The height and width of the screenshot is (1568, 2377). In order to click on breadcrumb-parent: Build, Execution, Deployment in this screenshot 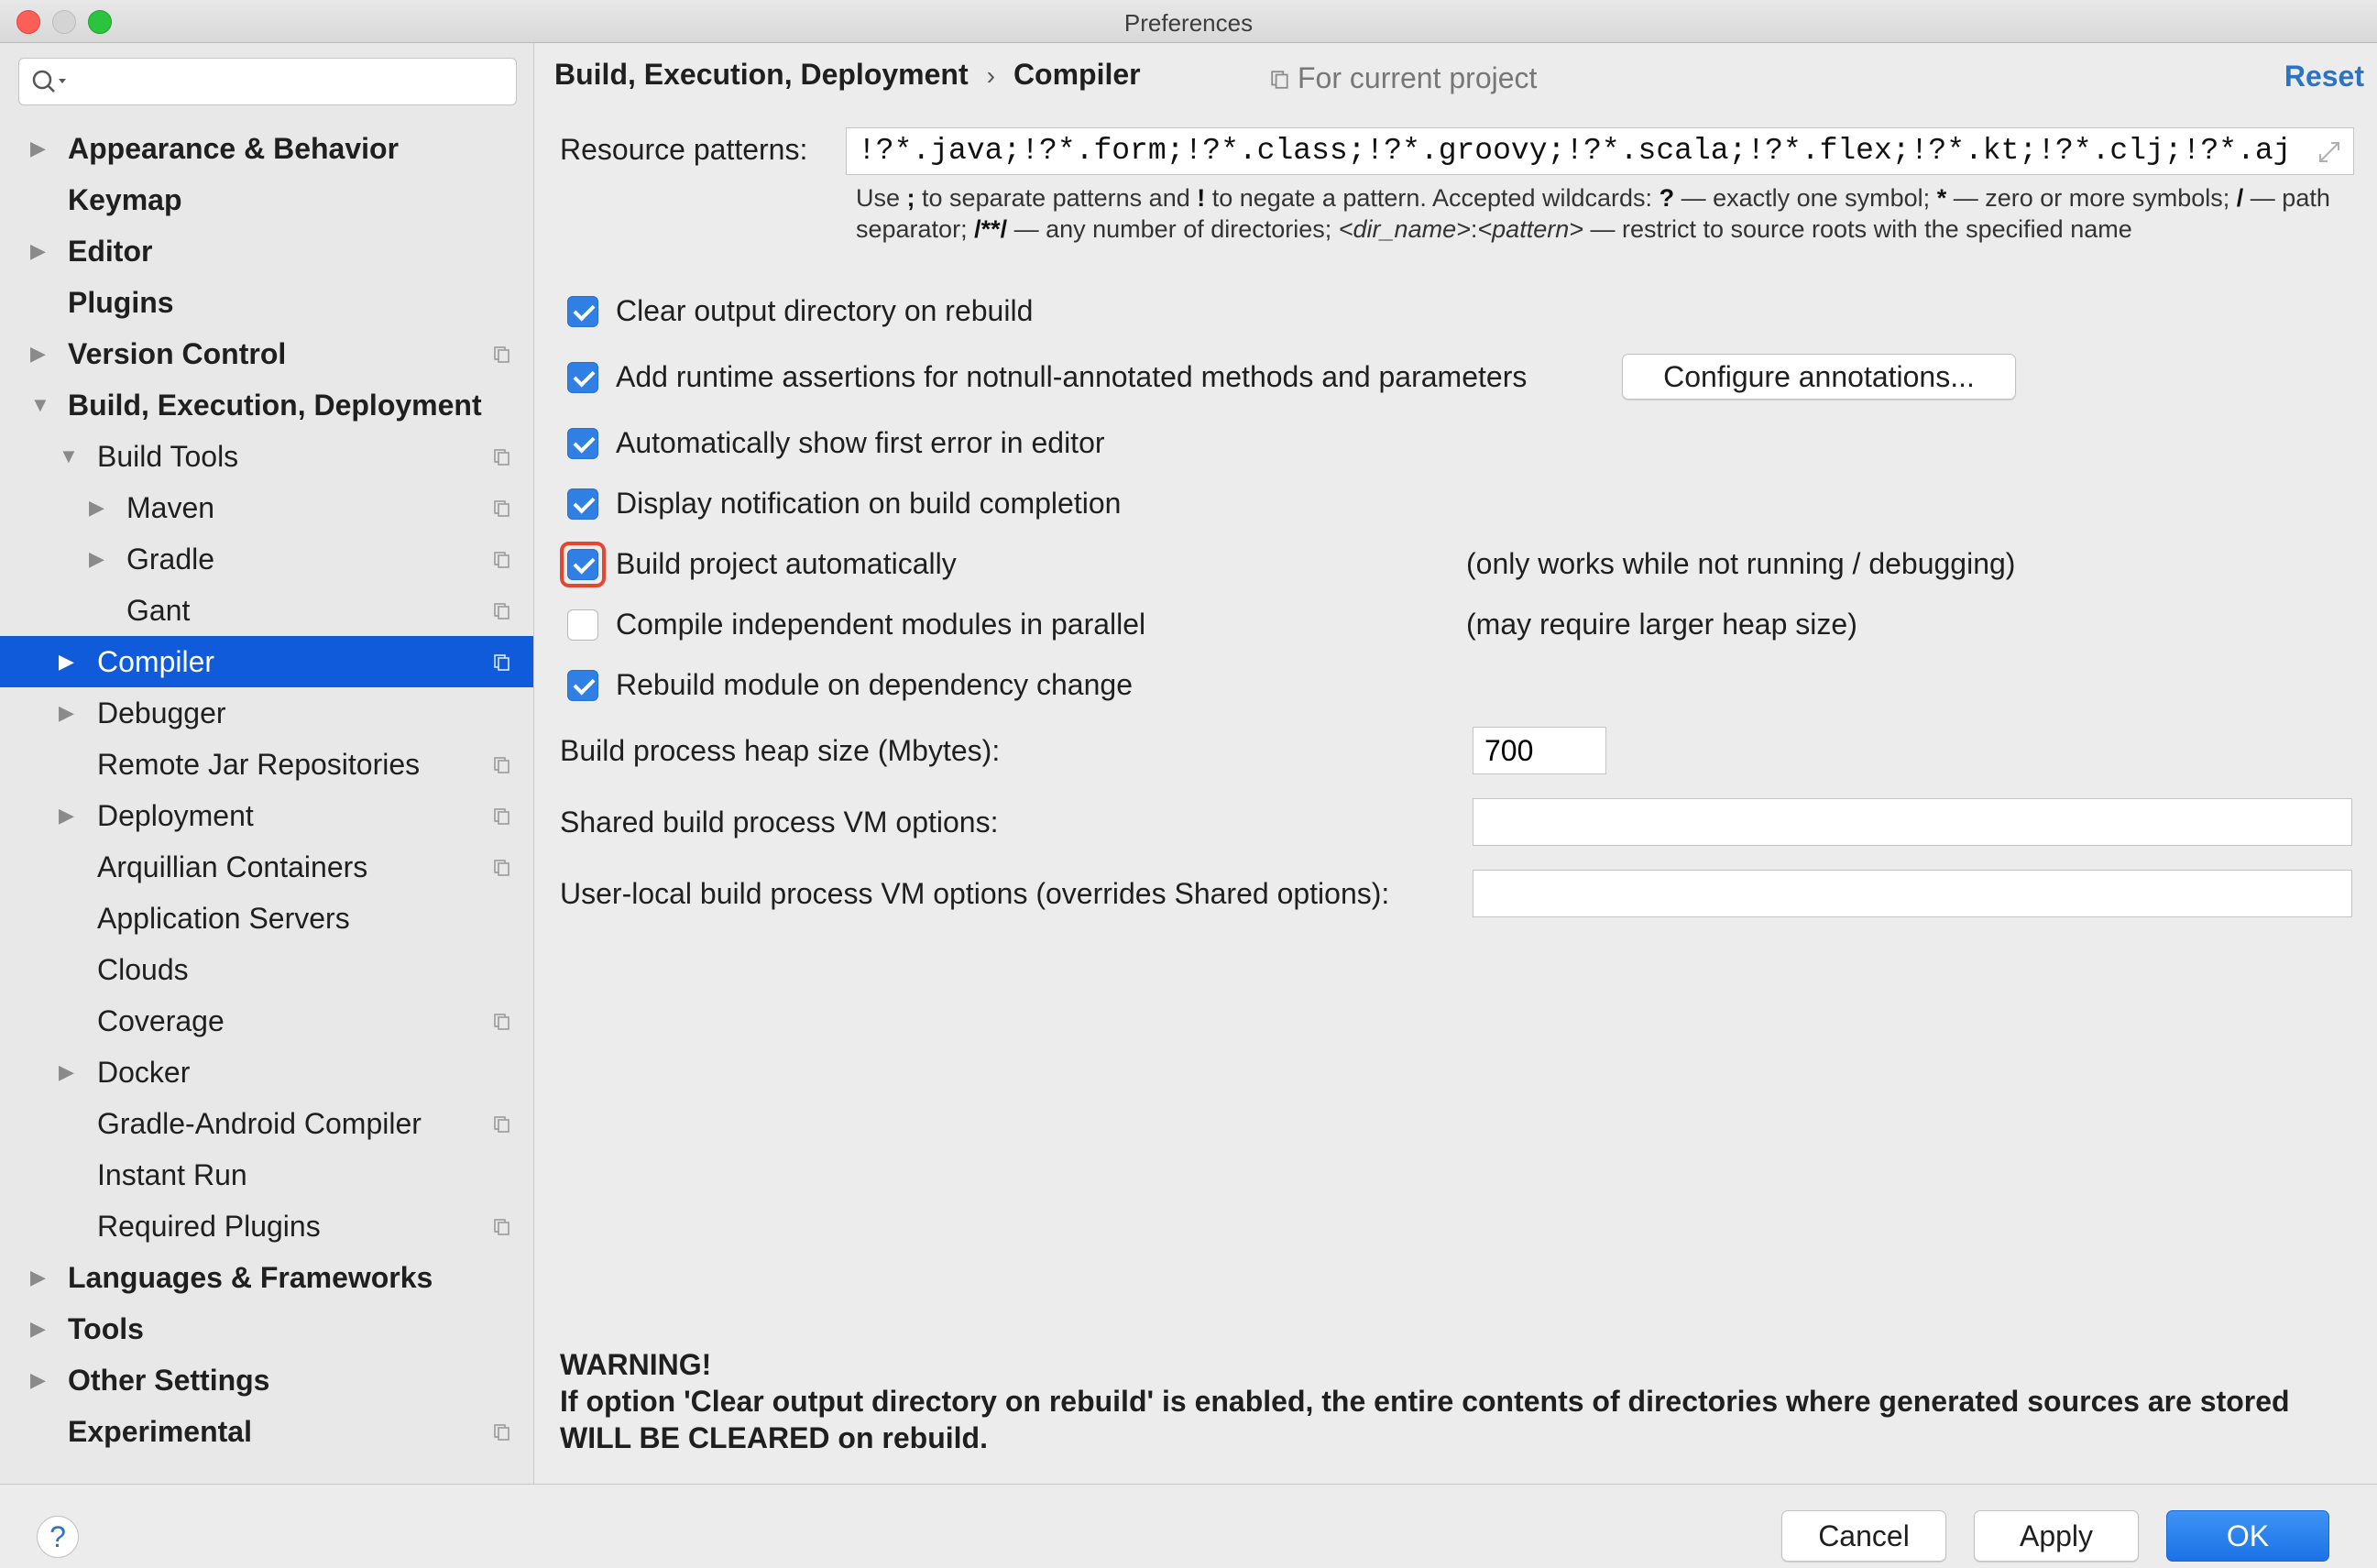, I will do `click(761, 74)`.